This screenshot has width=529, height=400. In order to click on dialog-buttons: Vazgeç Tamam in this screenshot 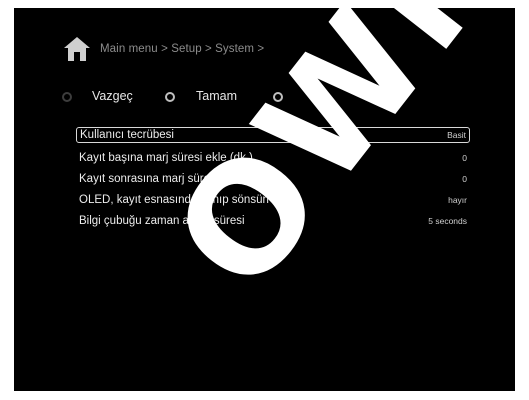, I will do `click(282, 100)`.